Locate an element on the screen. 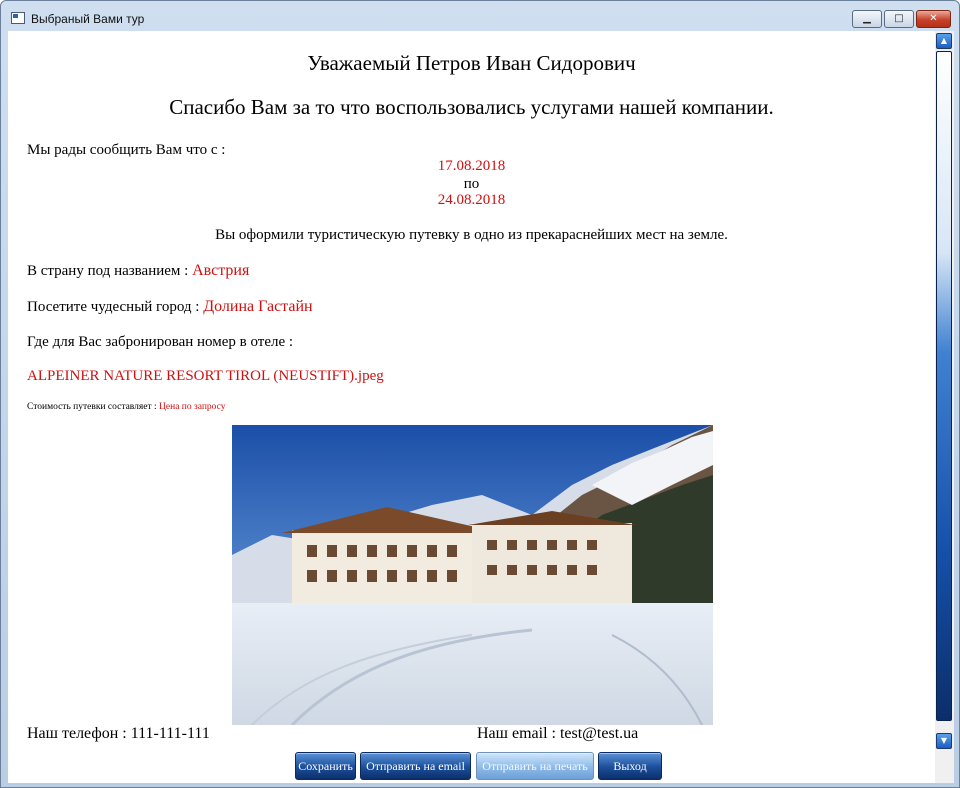  city-label: Посетите чудесный город : is located at coordinates (113, 307).